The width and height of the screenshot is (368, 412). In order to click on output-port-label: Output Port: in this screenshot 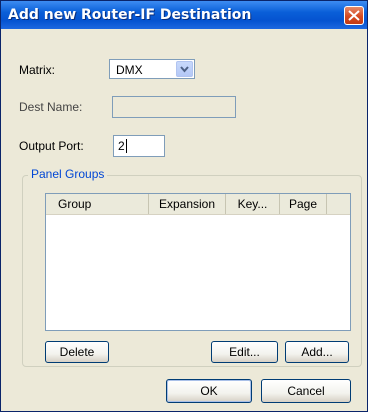, I will do `click(51, 146)`.